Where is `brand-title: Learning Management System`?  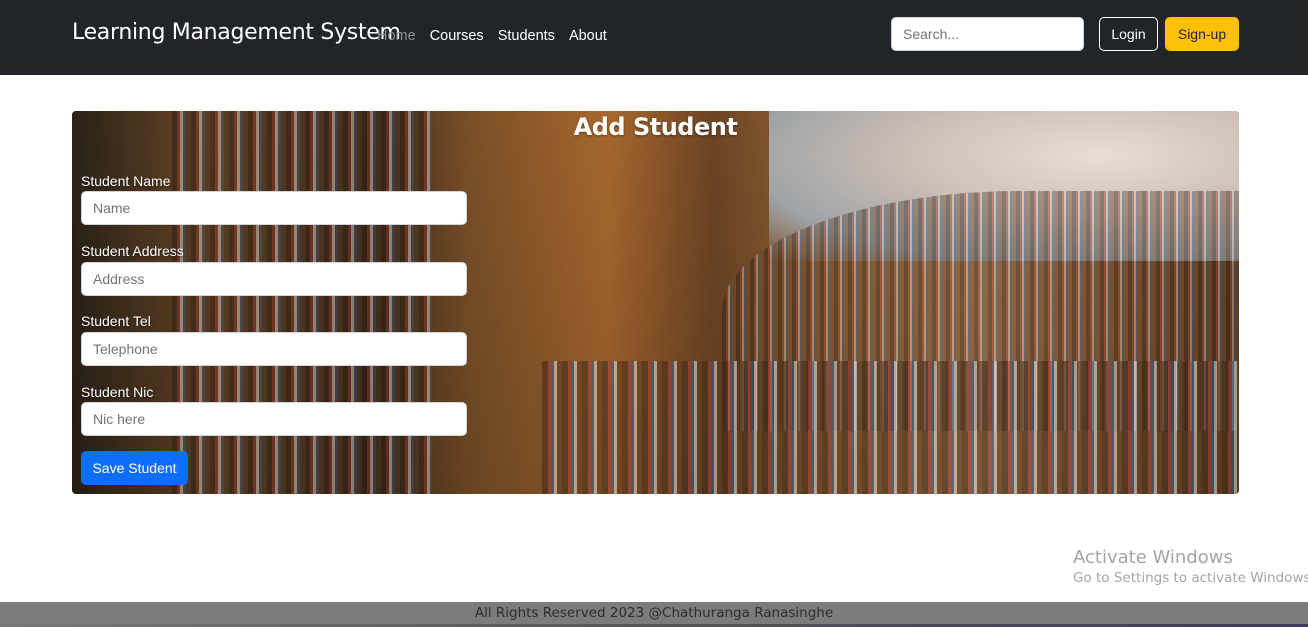 brand-title: Learning Management System is located at coordinates (236, 32).